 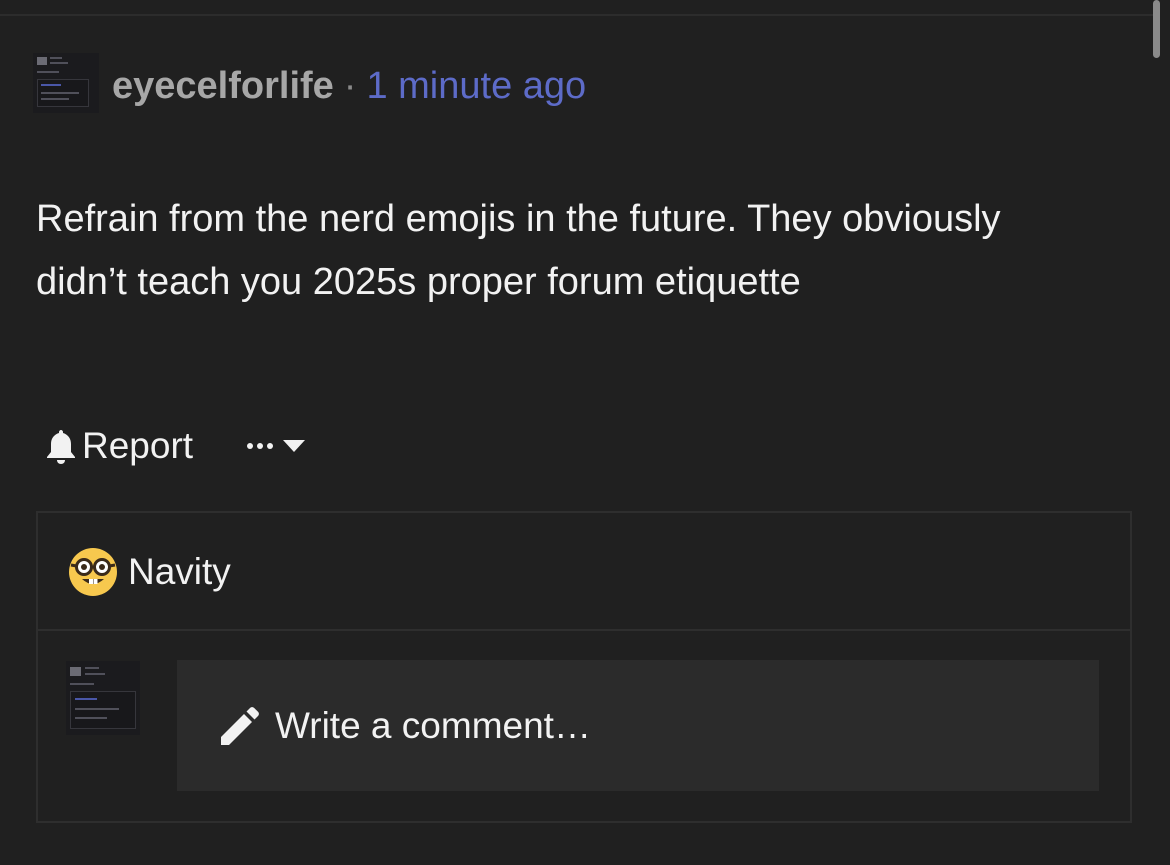 I want to click on reaction-user-name: Navity, so click(x=179, y=571).